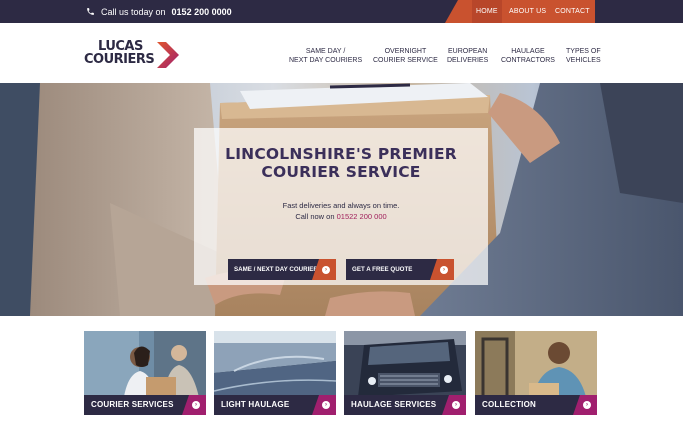 The height and width of the screenshot is (428, 683). Describe the element at coordinates (509, 404) in the screenshot. I see `tile-label: COLLECTION` at that location.